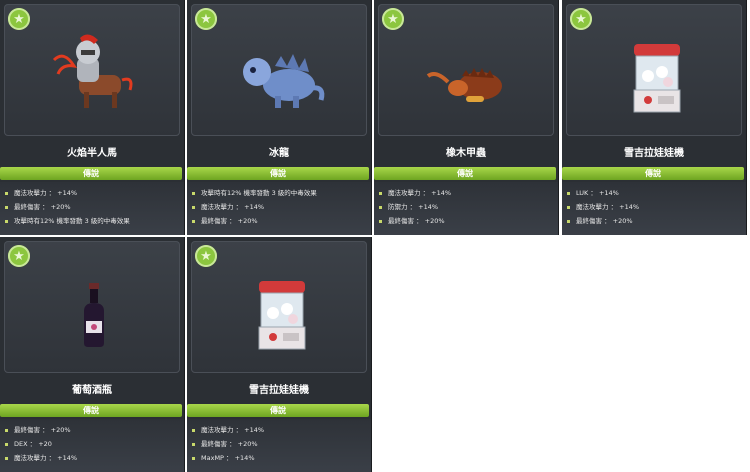 This screenshot has width=750, height=472. I want to click on stats-list: 最終傷害 ： +20% DEX ： +20 魔法攻擊力 ： +14%, so click(92, 445).